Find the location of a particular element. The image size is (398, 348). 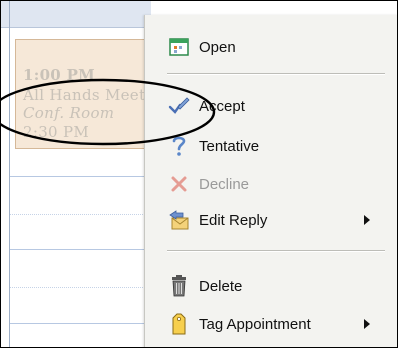

menu-item-open: Open is located at coordinates (271, 47).